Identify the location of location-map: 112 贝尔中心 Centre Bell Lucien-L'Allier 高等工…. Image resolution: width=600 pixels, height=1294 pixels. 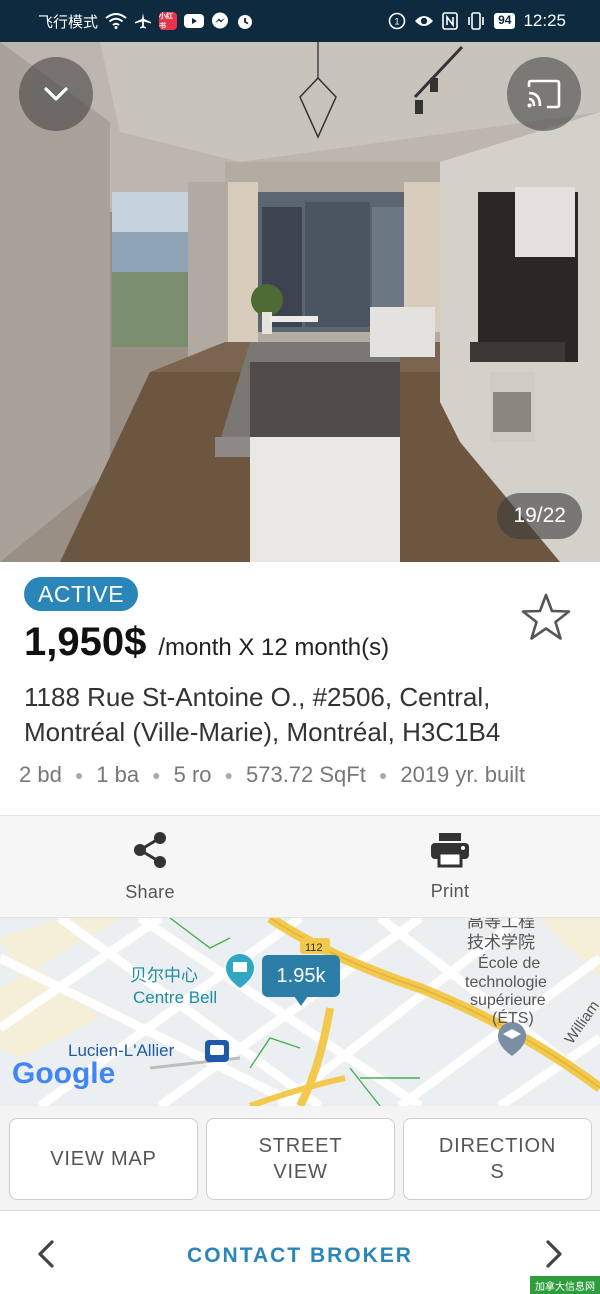
(300, 1012).